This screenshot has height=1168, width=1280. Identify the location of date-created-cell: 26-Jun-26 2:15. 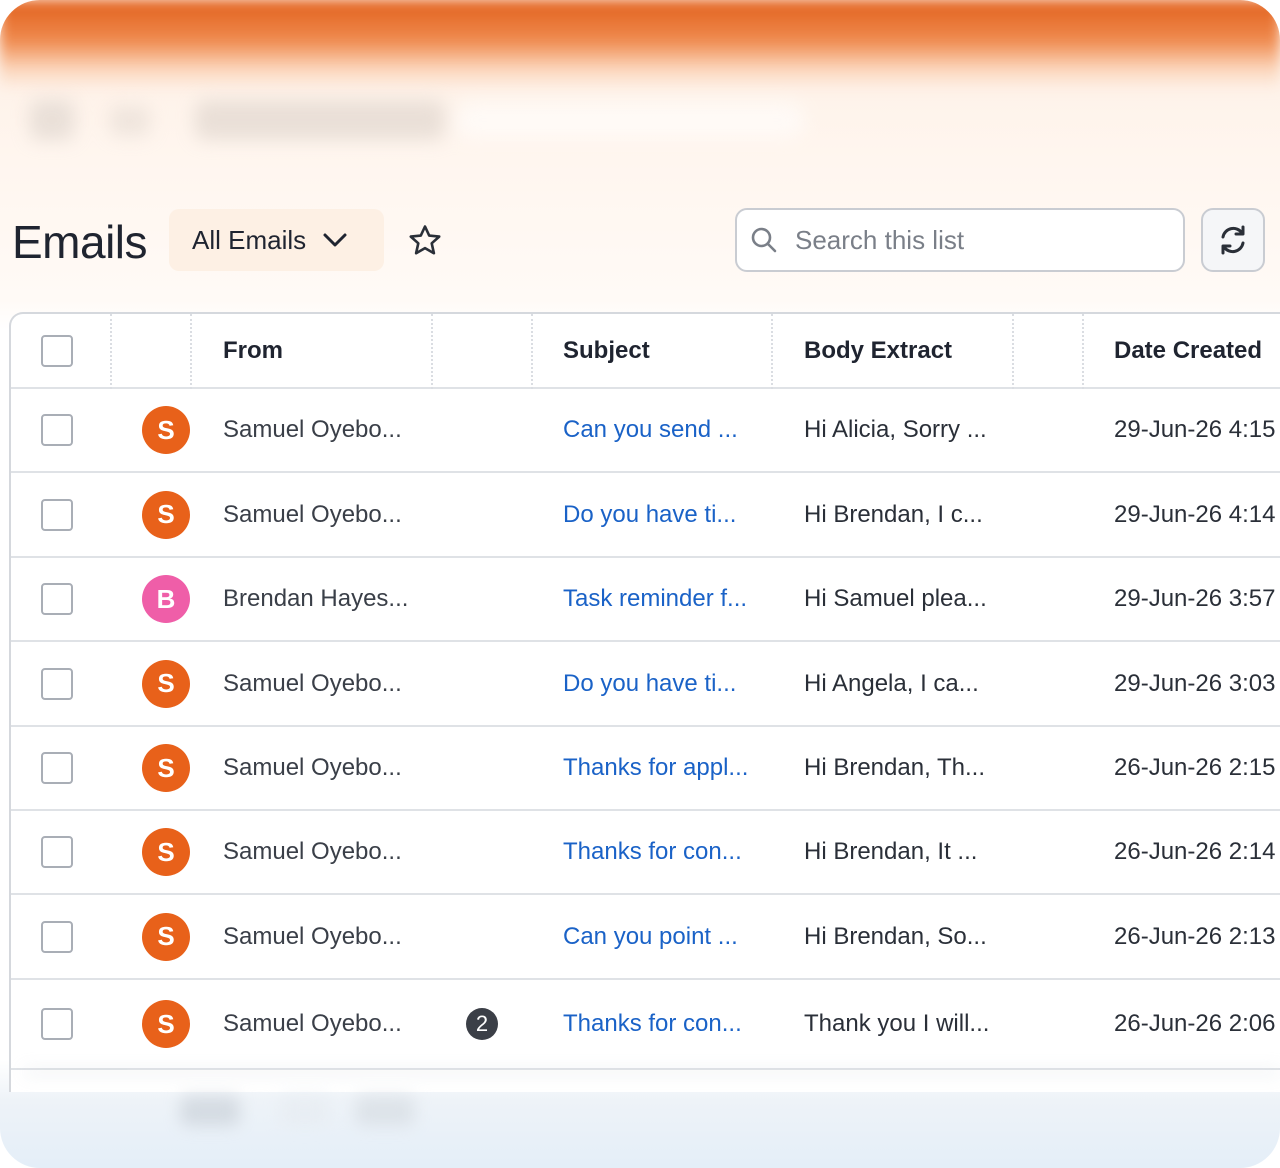
(1194, 768).